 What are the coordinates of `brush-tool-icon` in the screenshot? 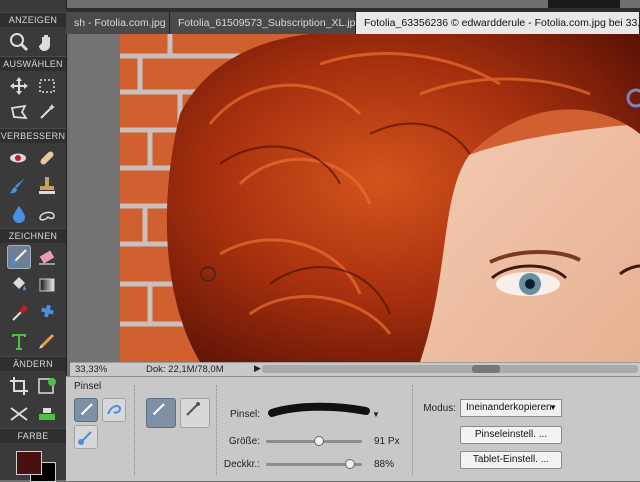 It's located at (19, 257).